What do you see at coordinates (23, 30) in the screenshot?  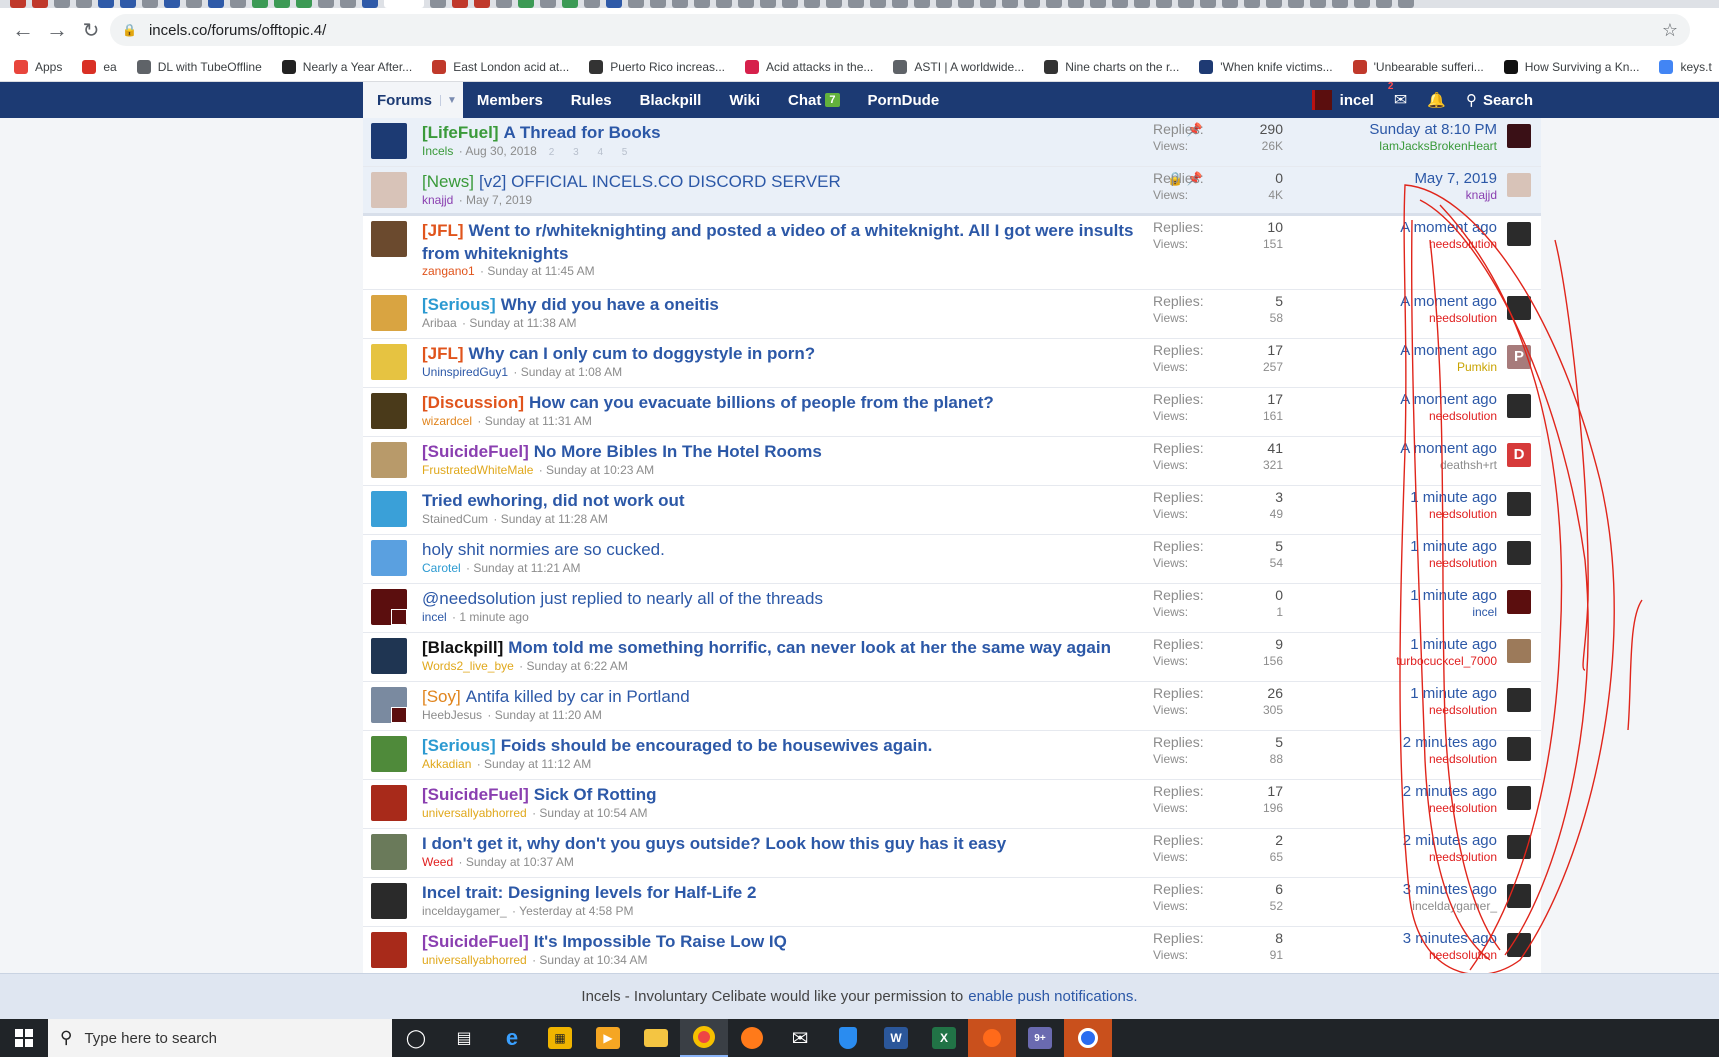 I see `back-arrow-icon: ←` at bounding box center [23, 30].